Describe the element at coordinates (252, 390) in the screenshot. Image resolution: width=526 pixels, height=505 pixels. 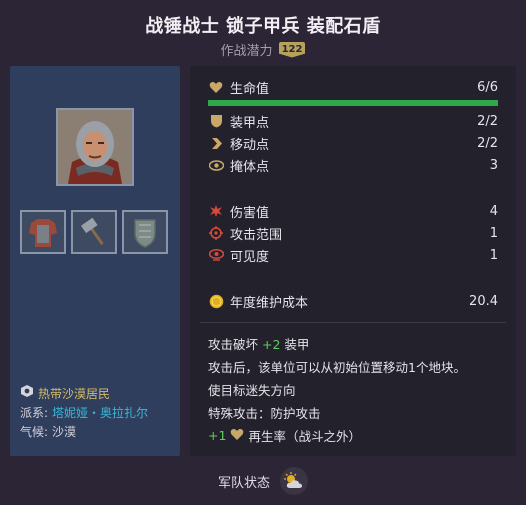
I see `ability-disorient: 使目标迷失方向` at that location.